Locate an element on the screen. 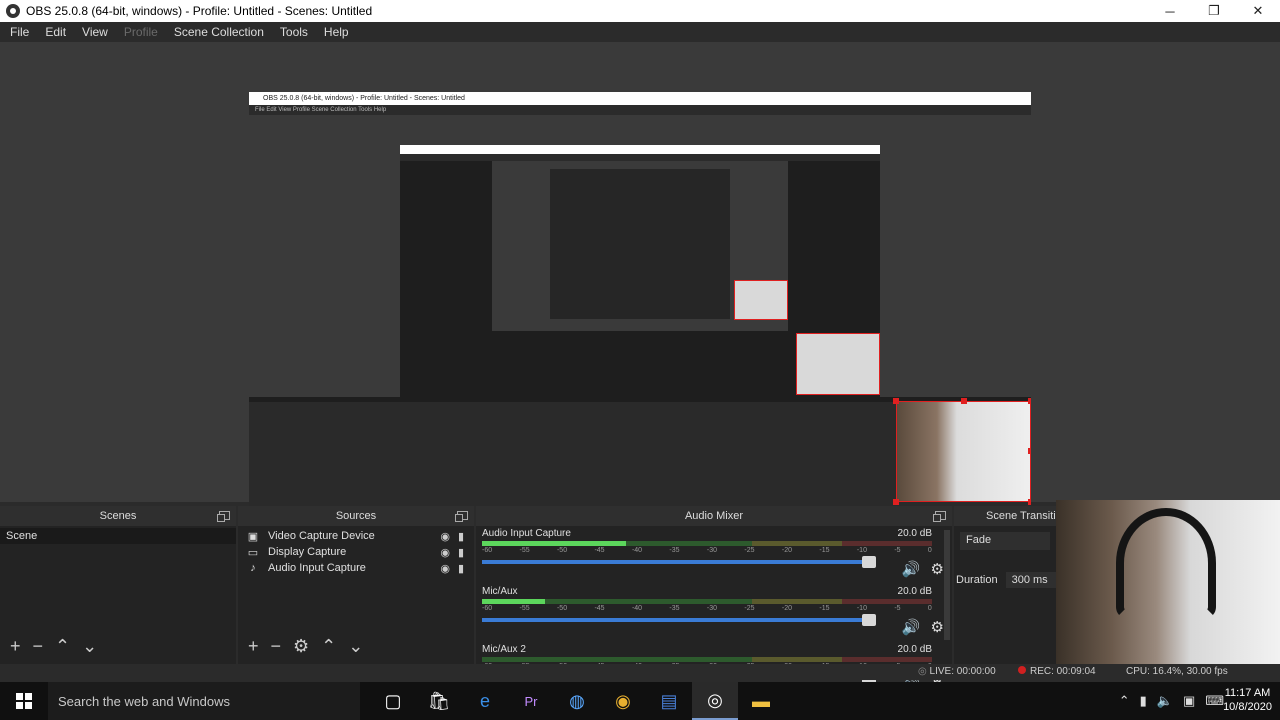  menu-help: Help is located at coordinates (336, 32).